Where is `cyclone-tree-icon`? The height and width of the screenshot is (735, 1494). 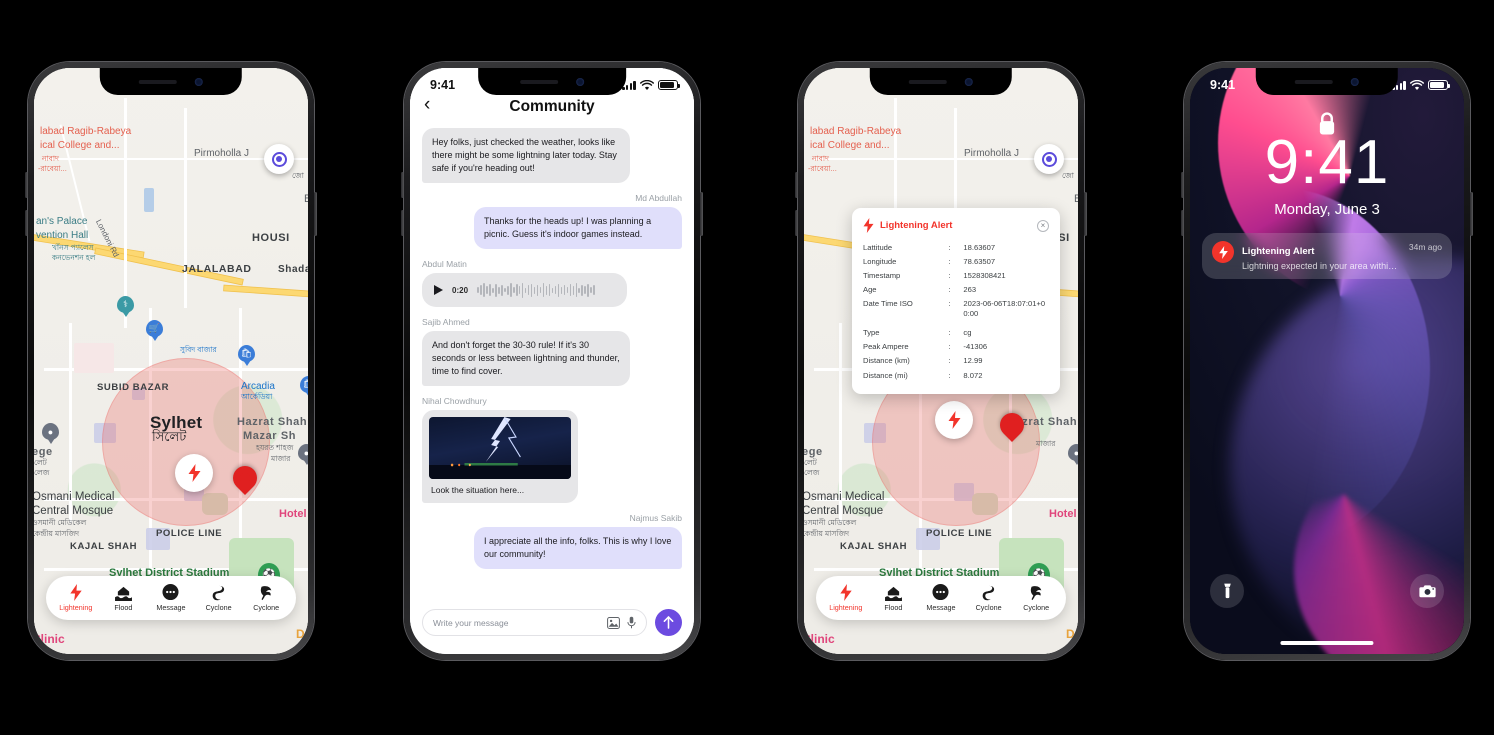
cyclone-tree-icon is located at coordinates (1036, 592).